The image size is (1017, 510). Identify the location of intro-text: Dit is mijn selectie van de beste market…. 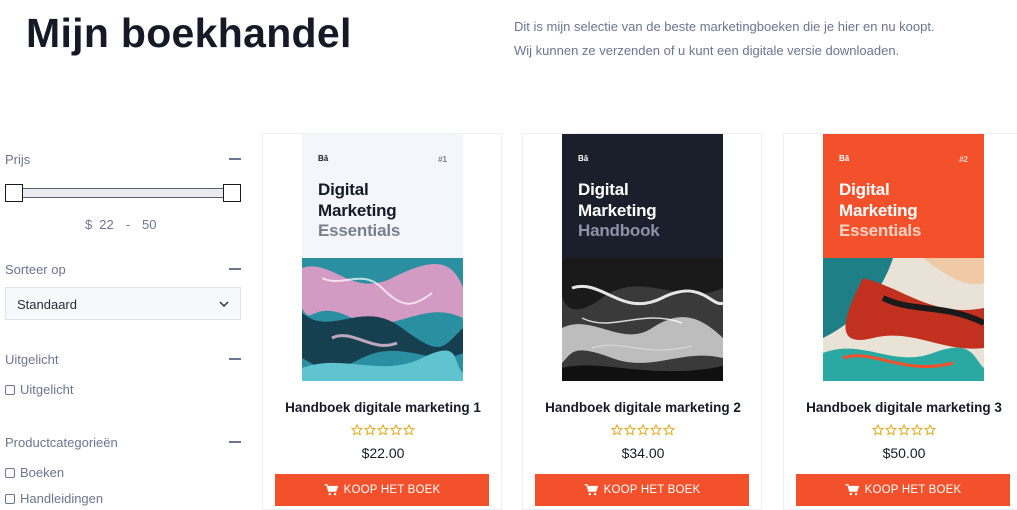
(754, 39).